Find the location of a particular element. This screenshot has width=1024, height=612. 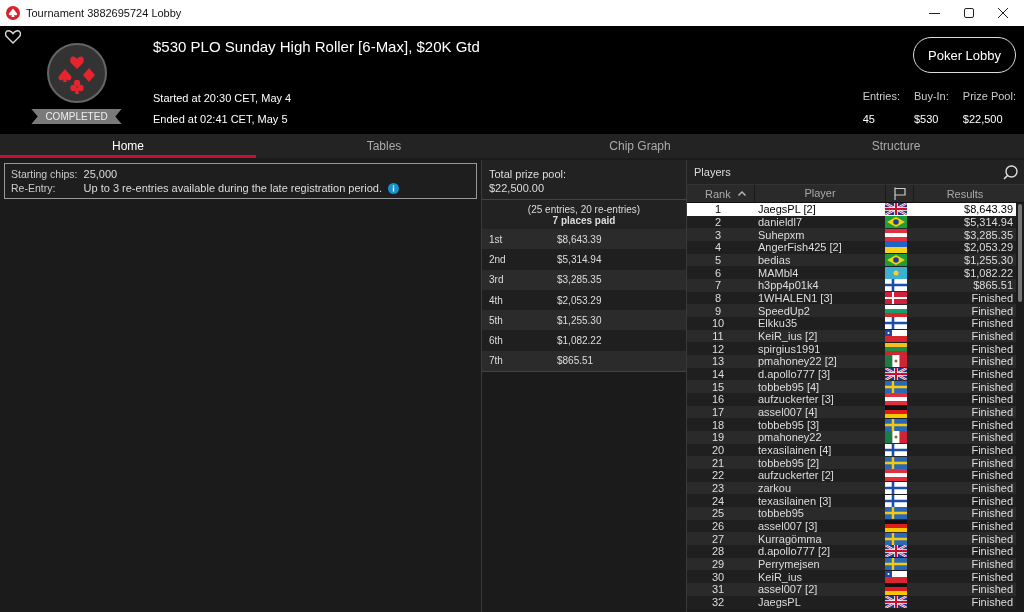

rank-cell-text: 19 is located at coordinates (718, 437).